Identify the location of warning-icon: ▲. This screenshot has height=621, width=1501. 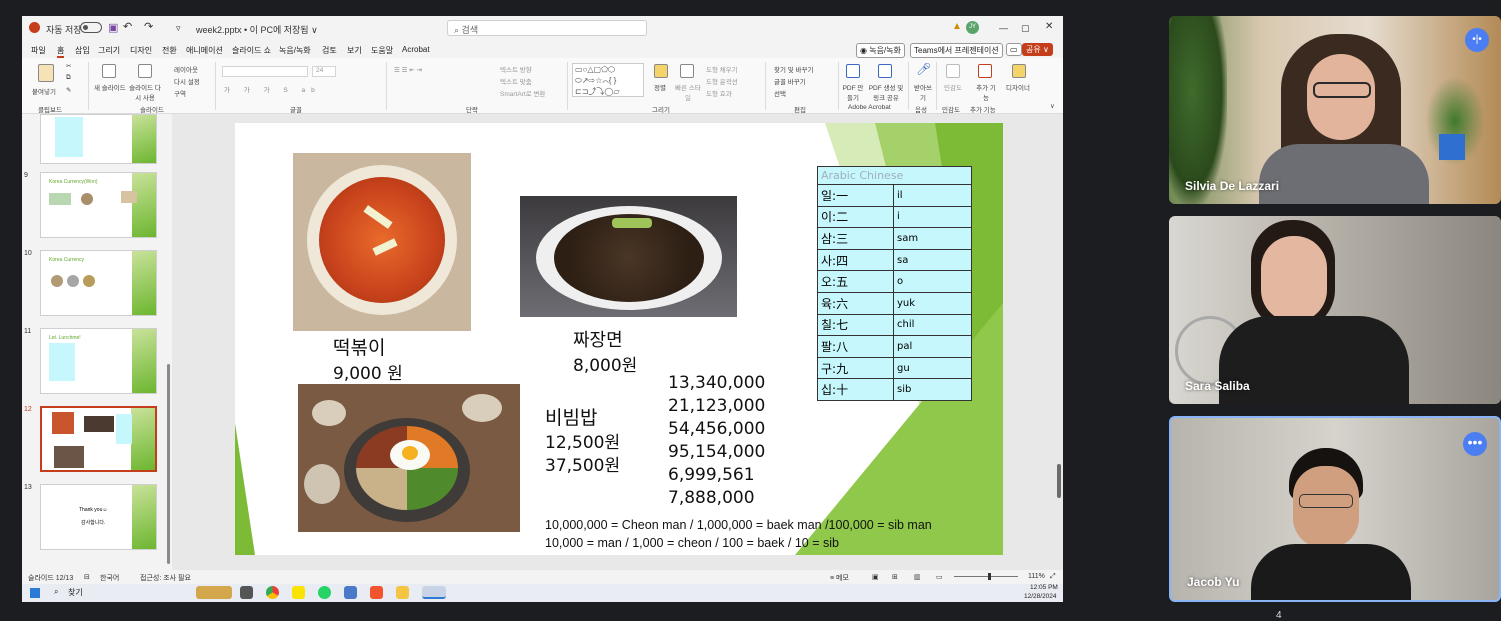
(957, 26).